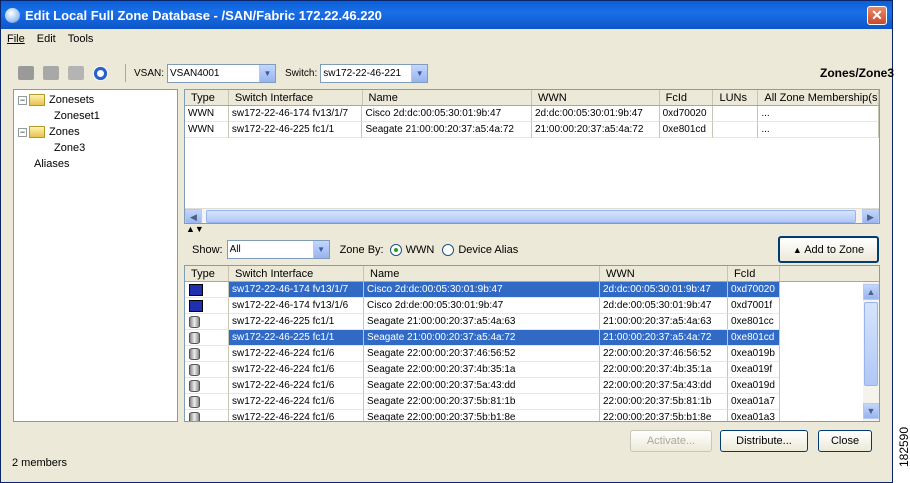 The width and height of the screenshot is (910, 483). Describe the element at coordinates (754, 322) in the screenshot. I see `table-cell: 0xe801cc` at that location.